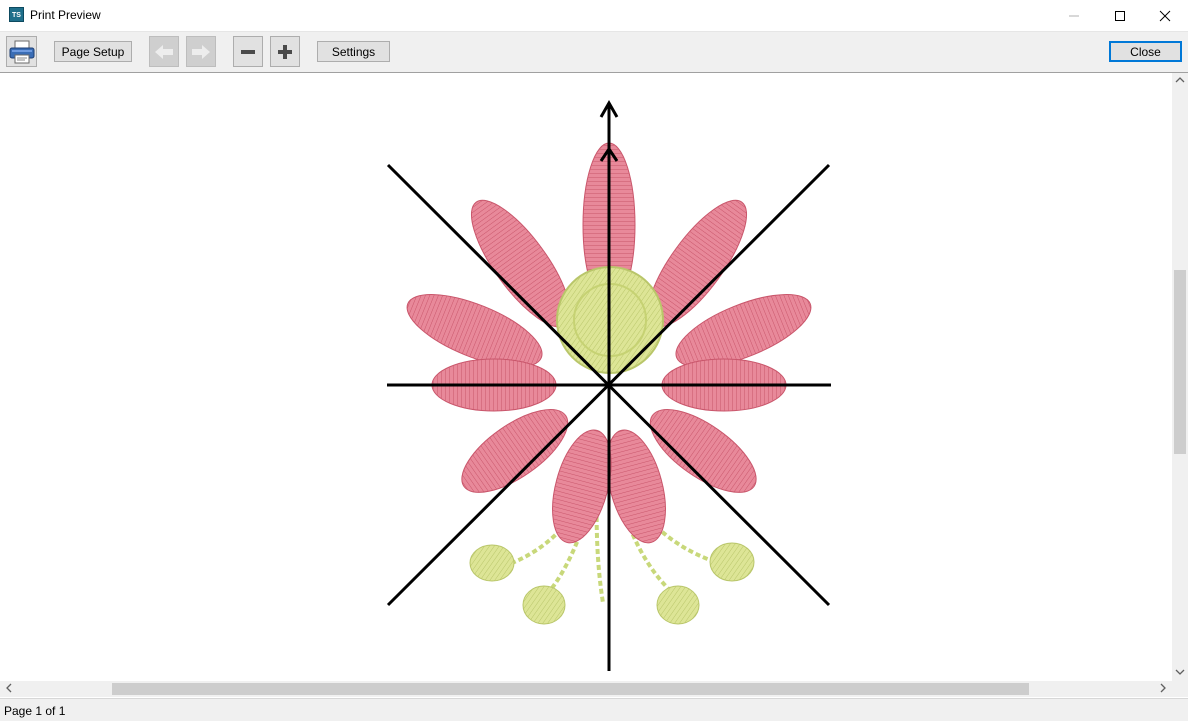 Image resolution: width=1188 pixels, height=721 pixels. I want to click on scroll-right-icon, so click(1163, 690).